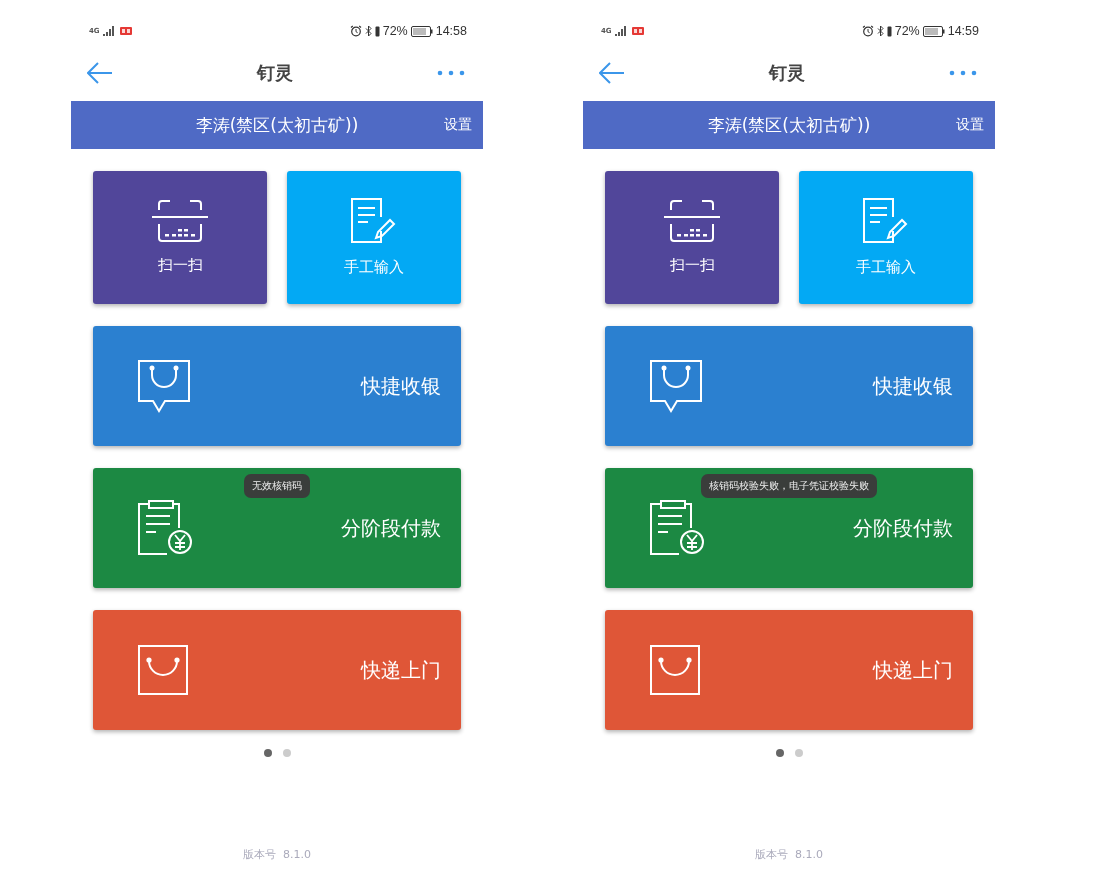 The image size is (1101, 874). What do you see at coordinates (789, 486) in the screenshot?
I see `toast-message: 核销码校验失败，电子凭证校验失败` at bounding box center [789, 486].